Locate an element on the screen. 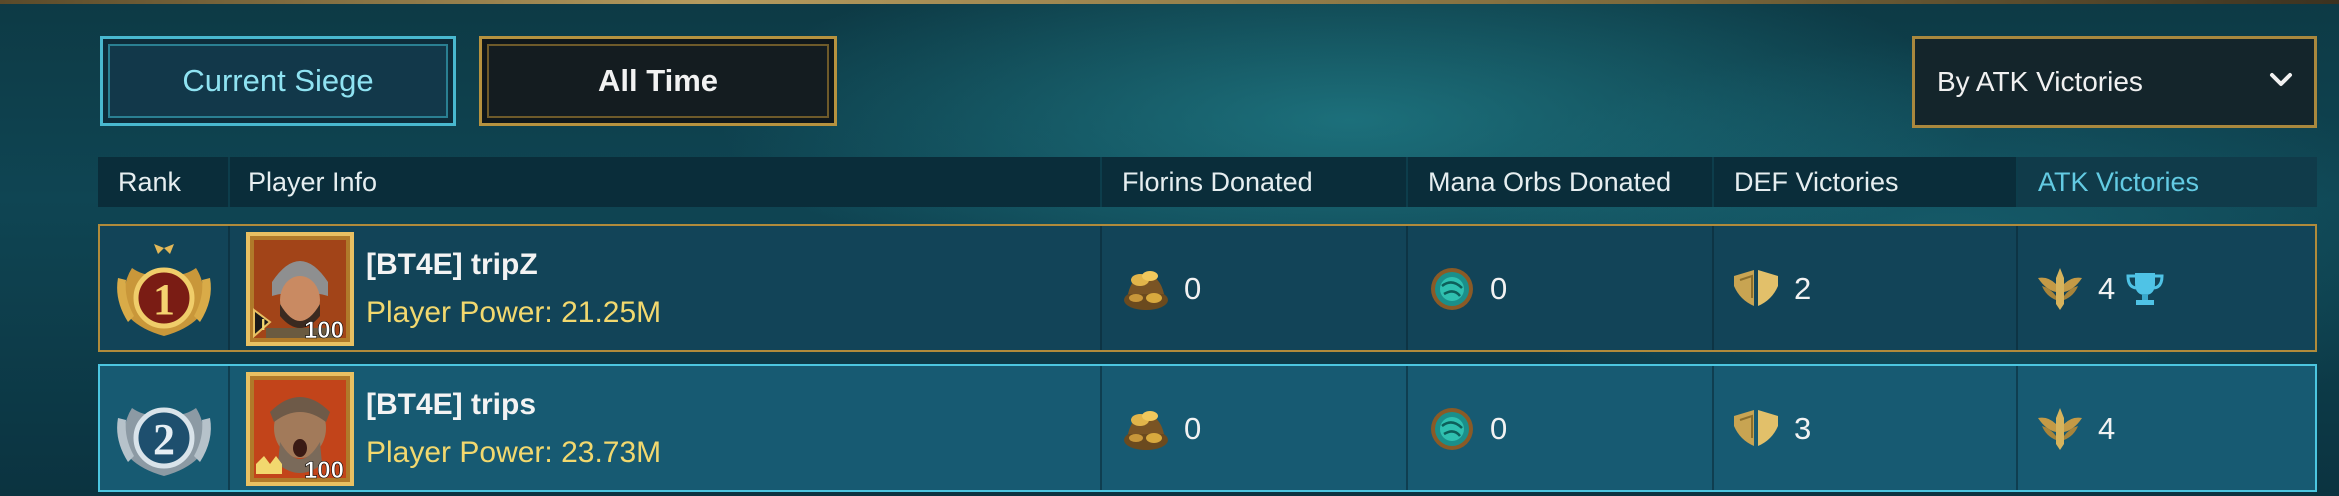  header-rank: Rank is located at coordinates (163, 182).